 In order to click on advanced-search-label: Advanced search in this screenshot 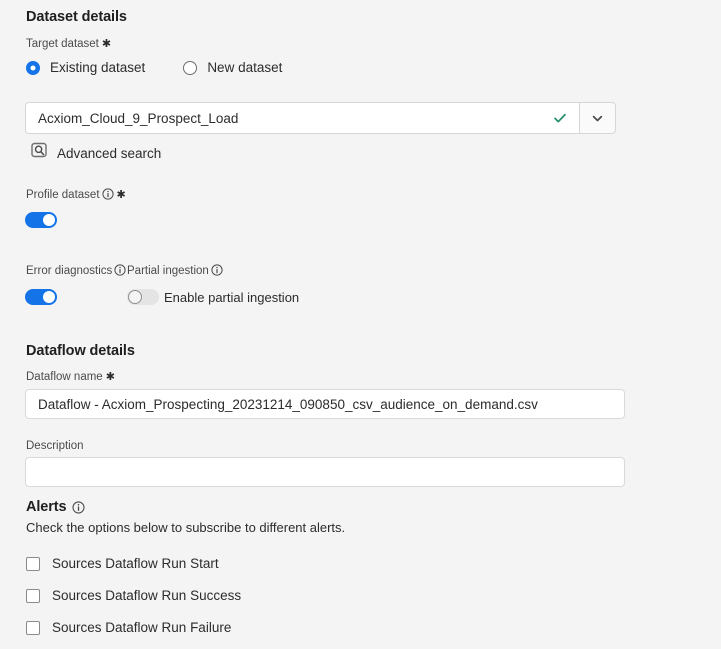, I will do `click(109, 153)`.